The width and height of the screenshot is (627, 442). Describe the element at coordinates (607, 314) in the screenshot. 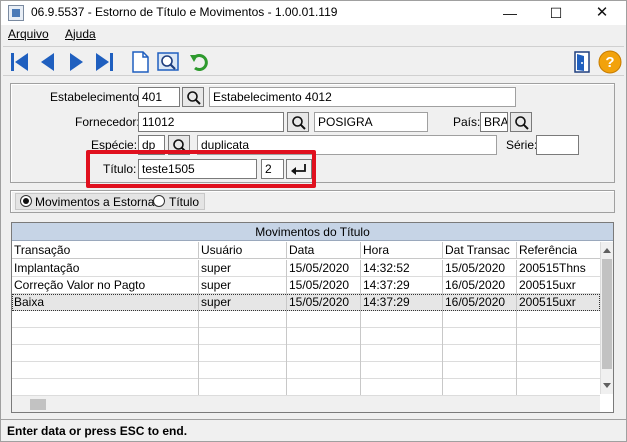

I see `scroll-thumb` at that location.